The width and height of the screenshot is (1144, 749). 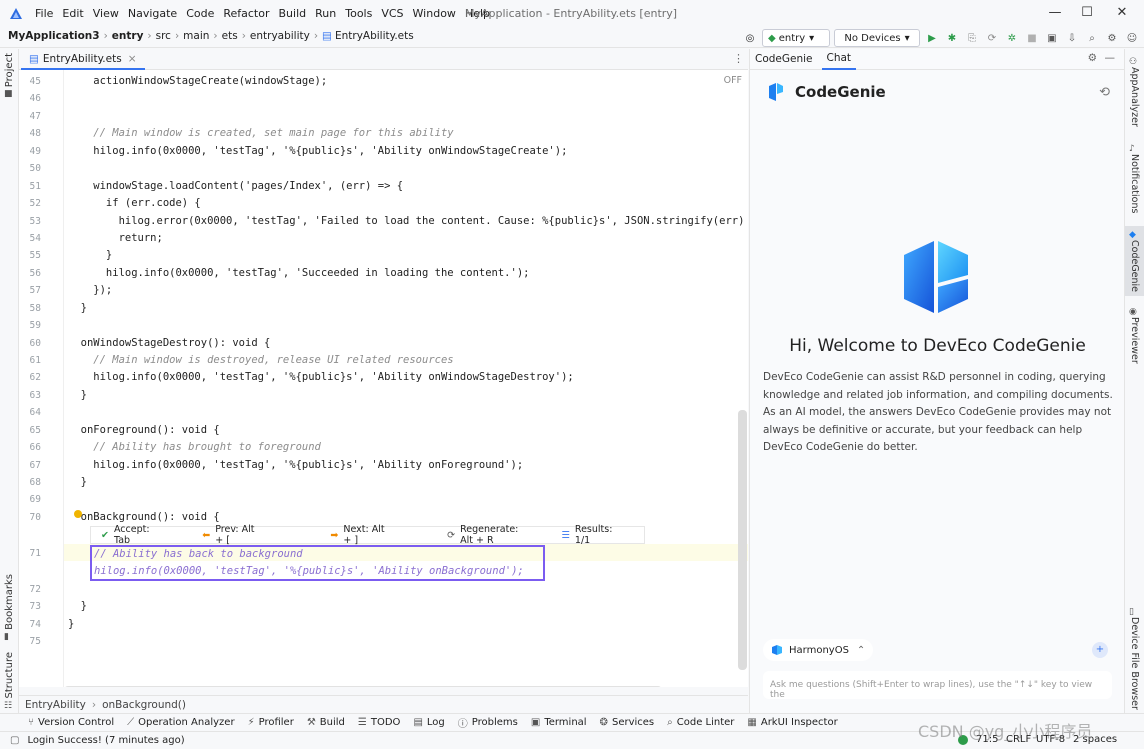 What do you see at coordinates (35, 641) in the screenshot?
I see `line-number: 75` at bounding box center [35, 641].